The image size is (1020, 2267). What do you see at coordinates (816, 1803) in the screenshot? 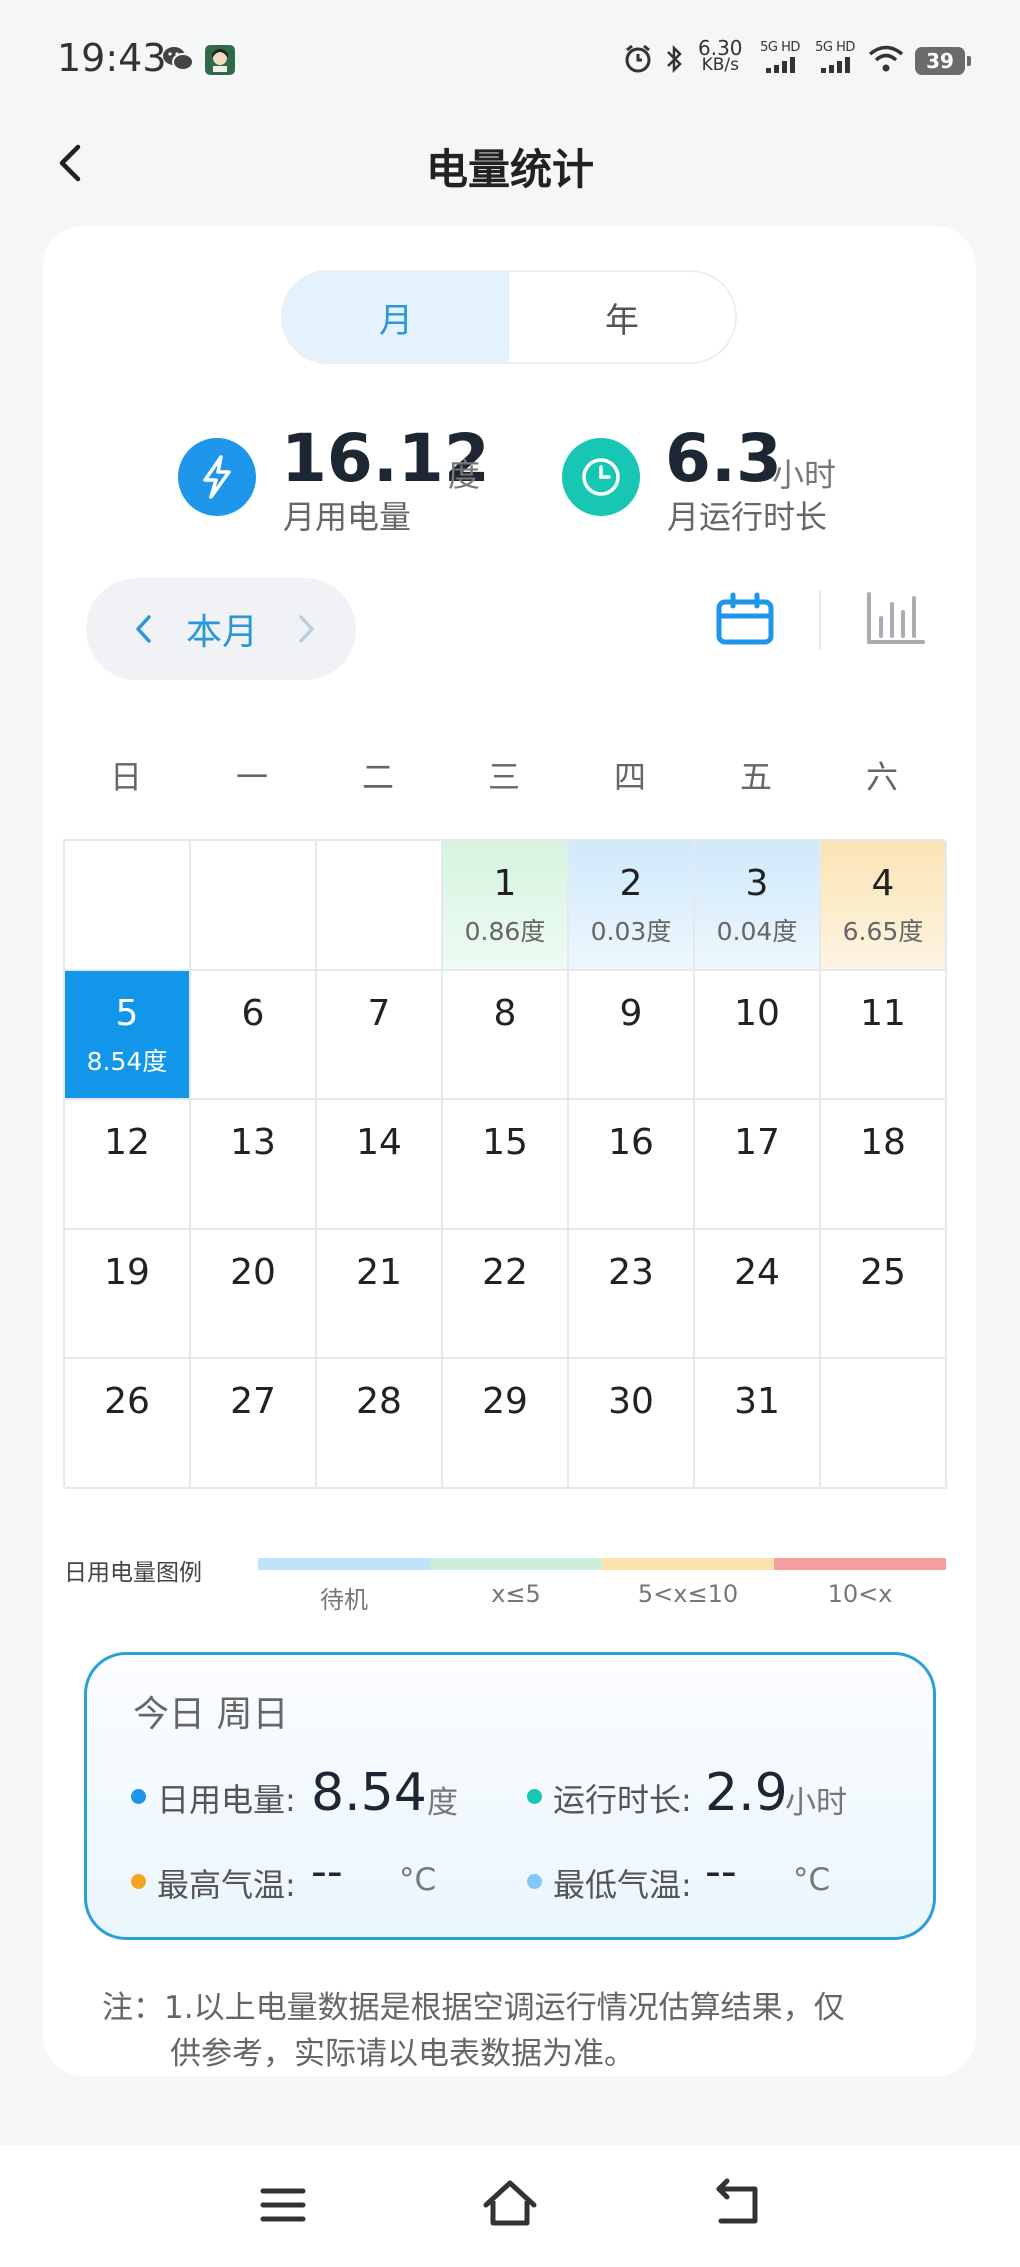
I see `today-runtime-unit: 小时` at bounding box center [816, 1803].